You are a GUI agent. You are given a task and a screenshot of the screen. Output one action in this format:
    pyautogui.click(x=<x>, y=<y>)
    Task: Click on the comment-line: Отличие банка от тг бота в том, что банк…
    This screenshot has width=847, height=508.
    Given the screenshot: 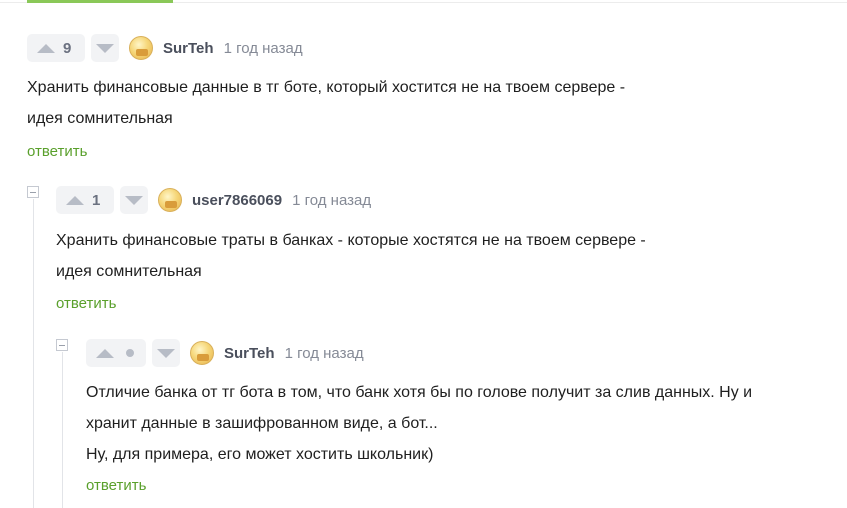 What is the action you would take?
    pyautogui.click(x=419, y=392)
    